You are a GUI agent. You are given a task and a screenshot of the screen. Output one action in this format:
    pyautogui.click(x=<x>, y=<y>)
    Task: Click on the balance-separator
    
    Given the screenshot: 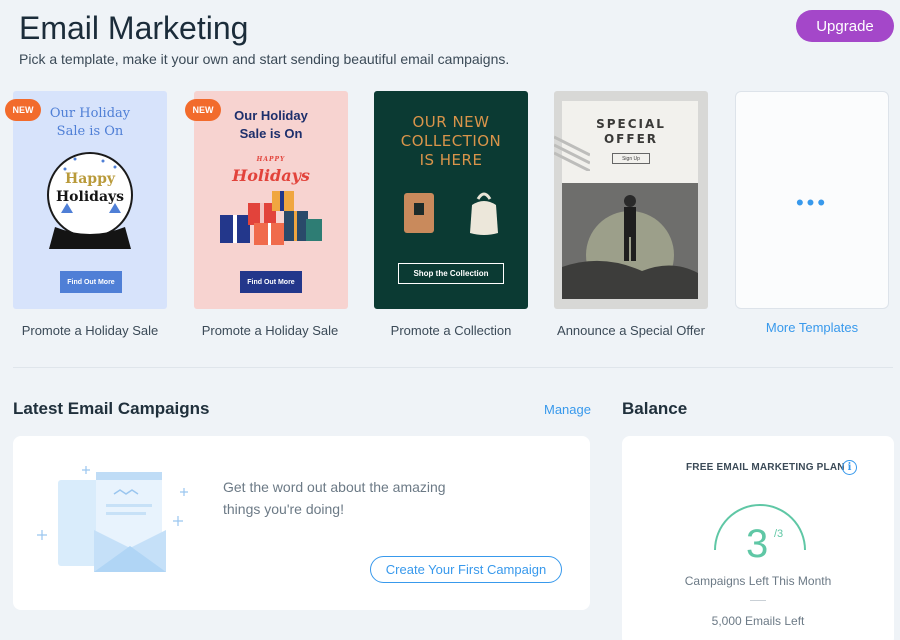 What is the action you would take?
    pyautogui.click(x=758, y=600)
    